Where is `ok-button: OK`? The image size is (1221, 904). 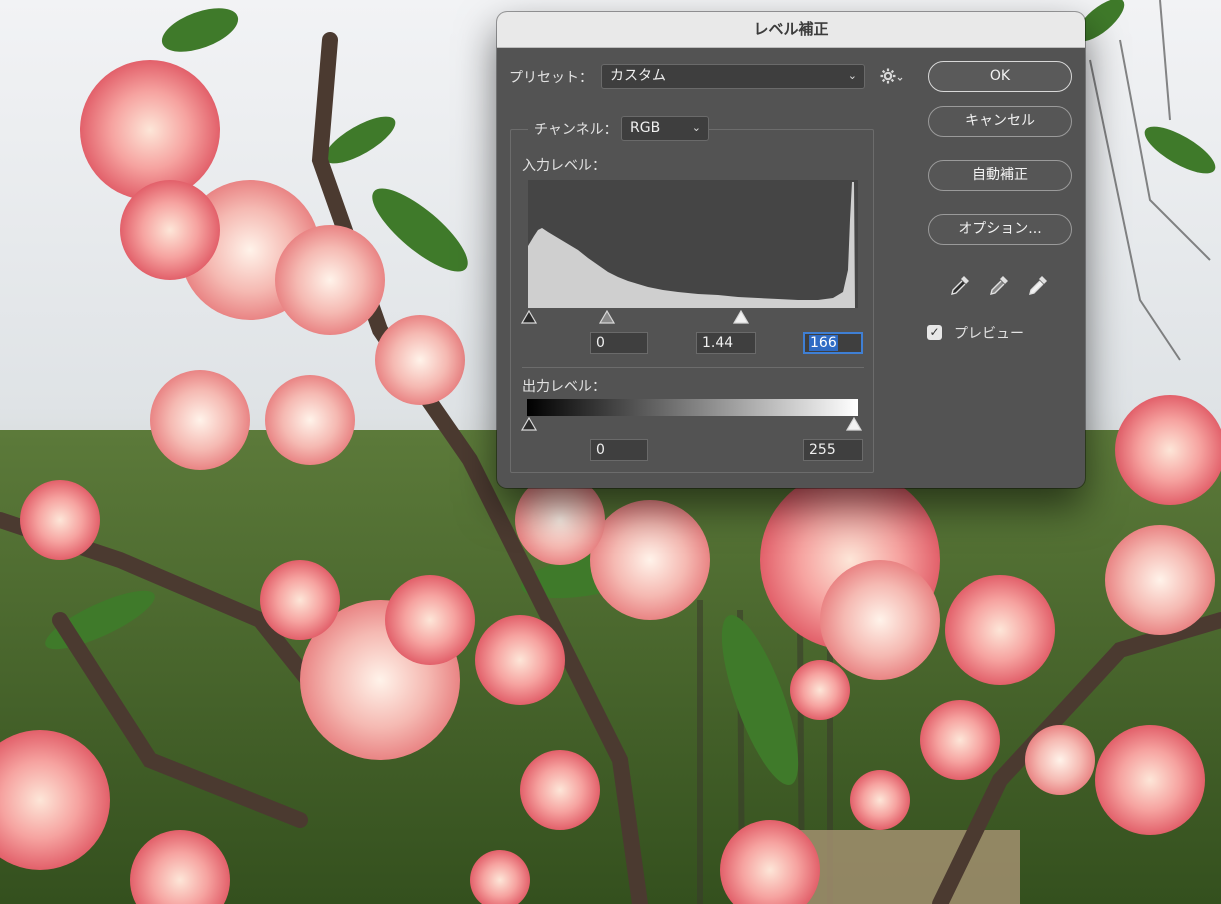
ok-button: OK is located at coordinates (1000, 76).